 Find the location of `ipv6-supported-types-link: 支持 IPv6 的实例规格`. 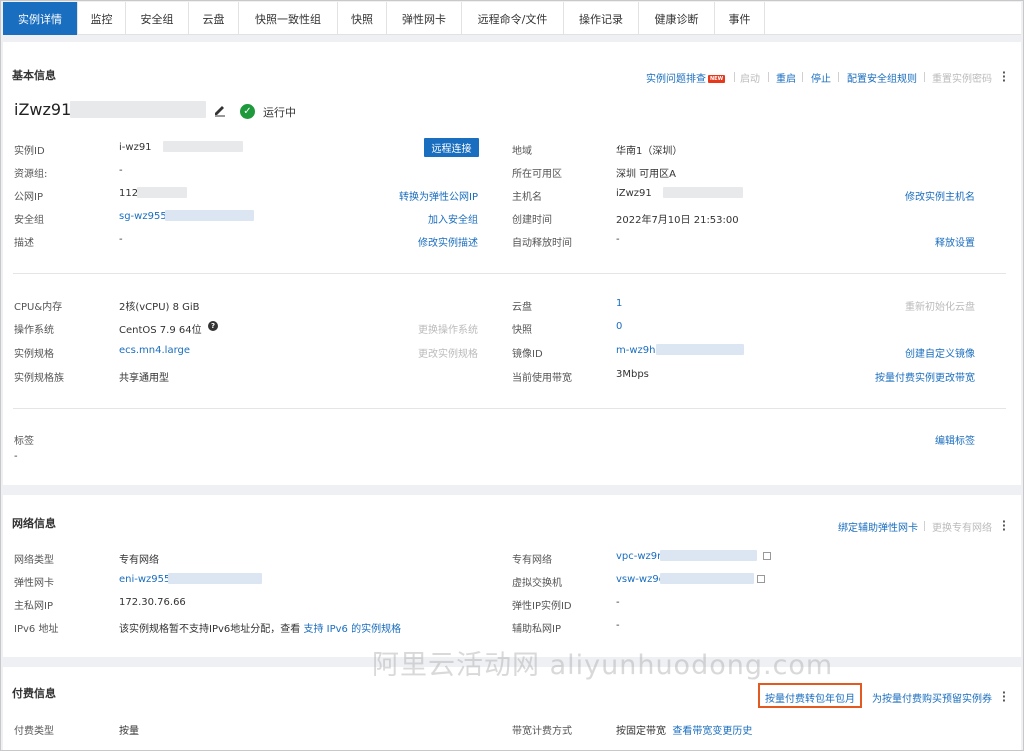

ipv6-supported-types-link: 支持 IPv6 的实例规格 is located at coordinates (352, 629).